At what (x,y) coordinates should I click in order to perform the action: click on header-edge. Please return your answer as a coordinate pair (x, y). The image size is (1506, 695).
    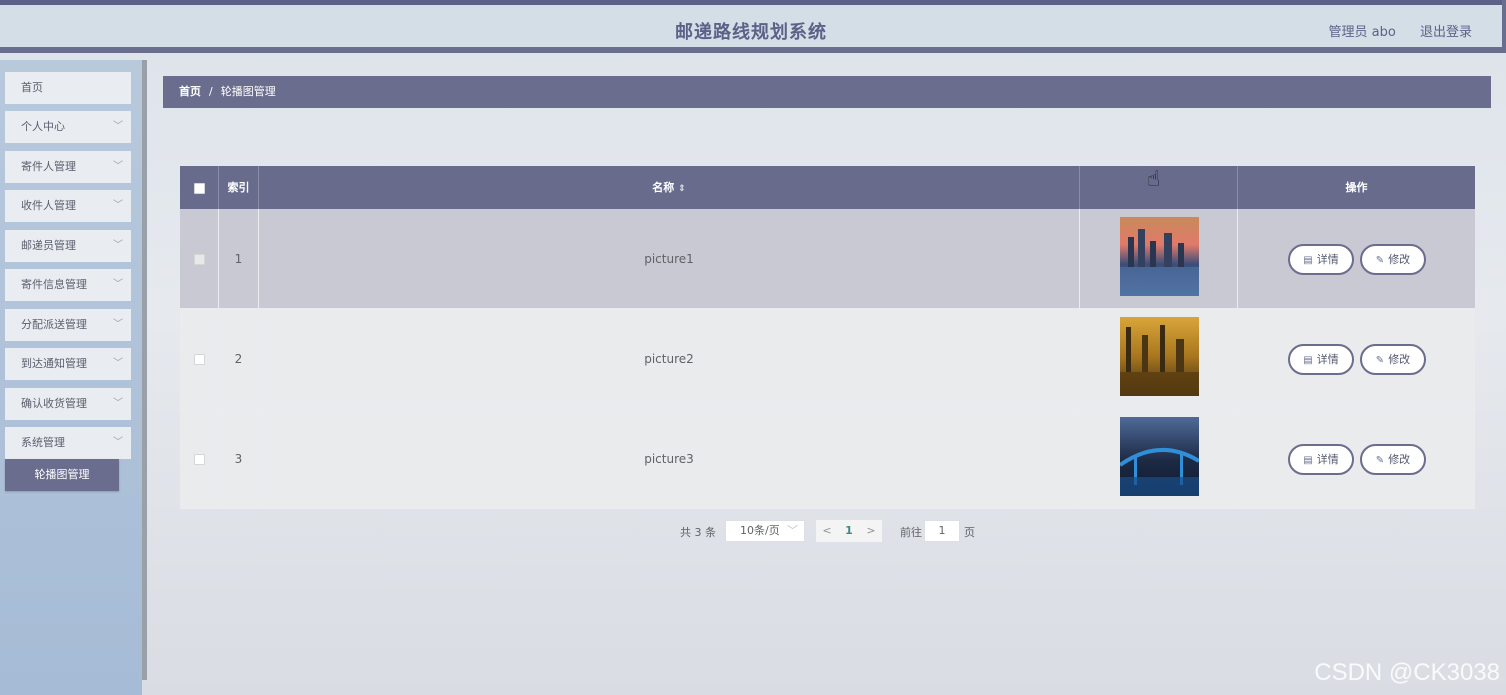
    Looking at the image, I should click on (1504, 26).